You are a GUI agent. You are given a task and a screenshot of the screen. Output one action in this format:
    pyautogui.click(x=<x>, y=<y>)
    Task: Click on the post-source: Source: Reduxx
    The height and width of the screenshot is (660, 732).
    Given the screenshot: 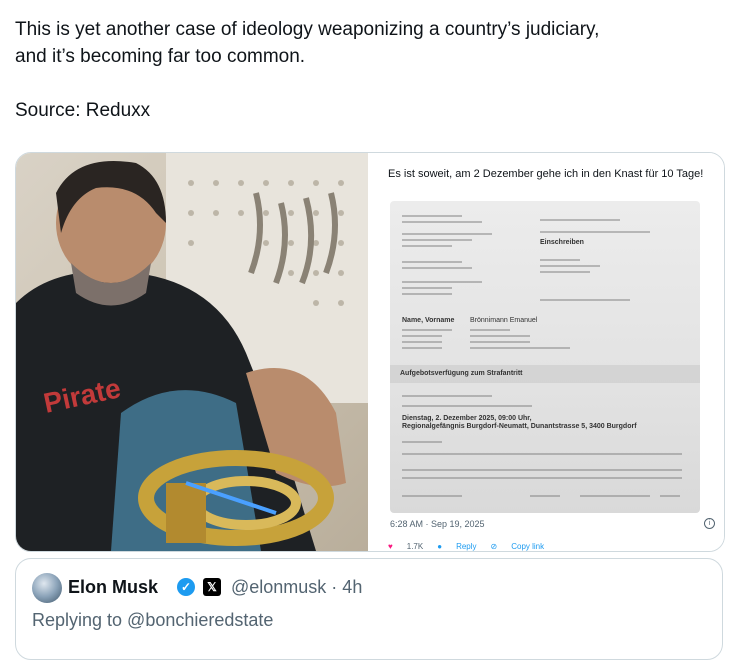 What is the action you would take?
    pyautogui.click(x=83, y=110)
    